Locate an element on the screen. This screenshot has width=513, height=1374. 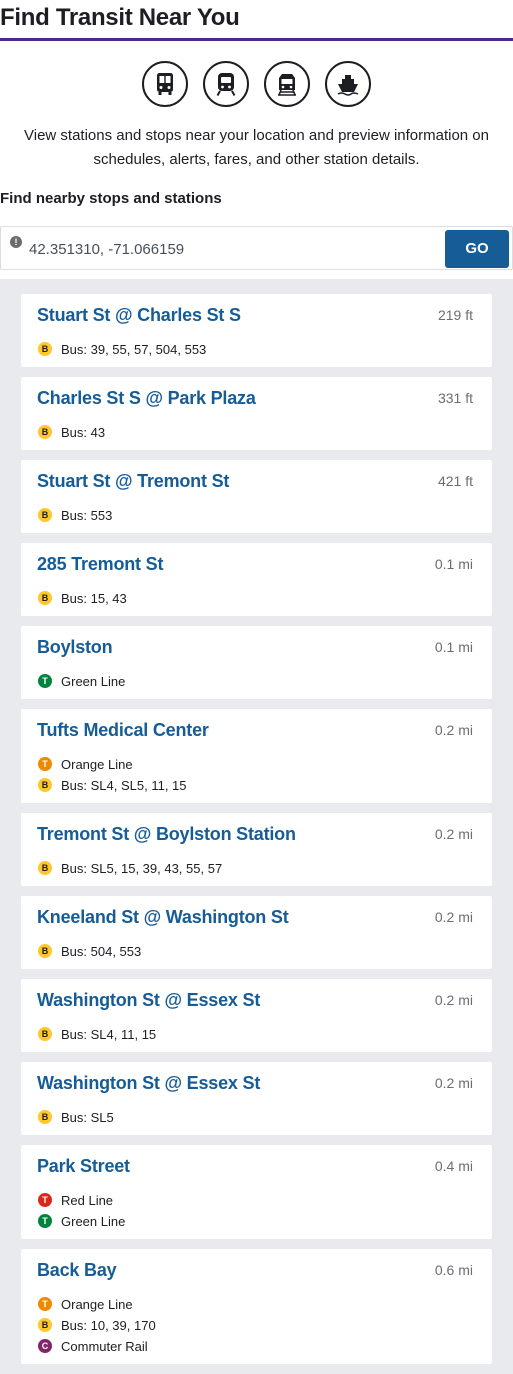
stop-card: 285 Tremont St 0.1 mi B Bus: 15, 43 is located at coordinates (256, 579).